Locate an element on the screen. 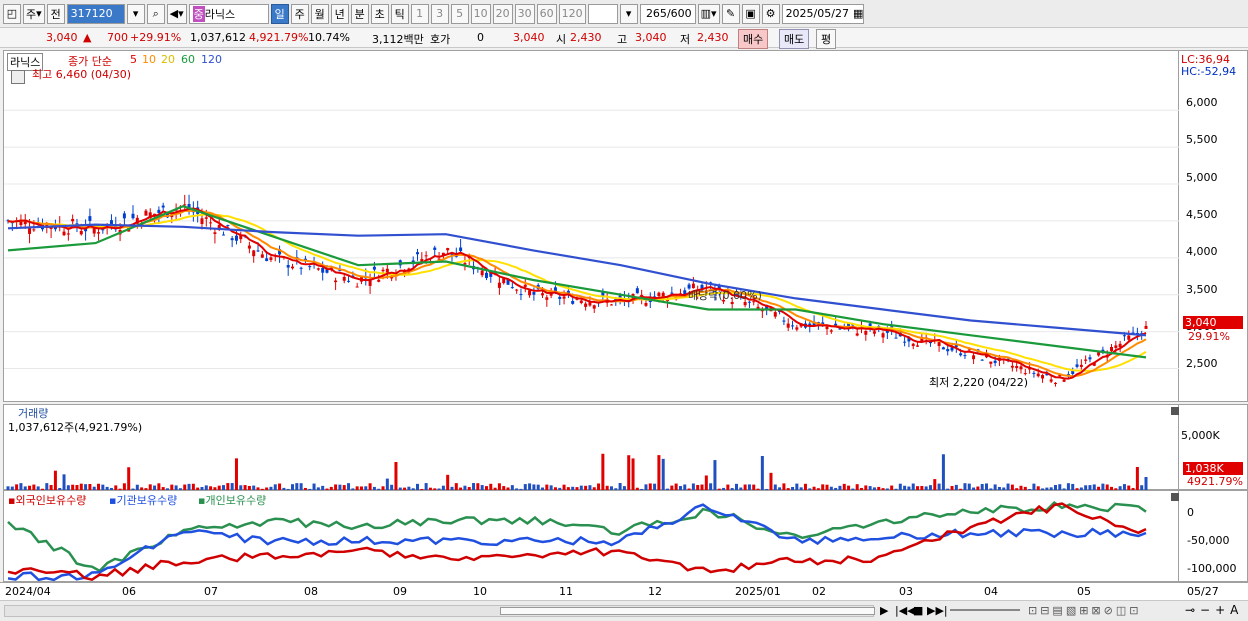 This screenshot has width=1248, height=621. period-year: 년 is located at coordinates (339, 13).